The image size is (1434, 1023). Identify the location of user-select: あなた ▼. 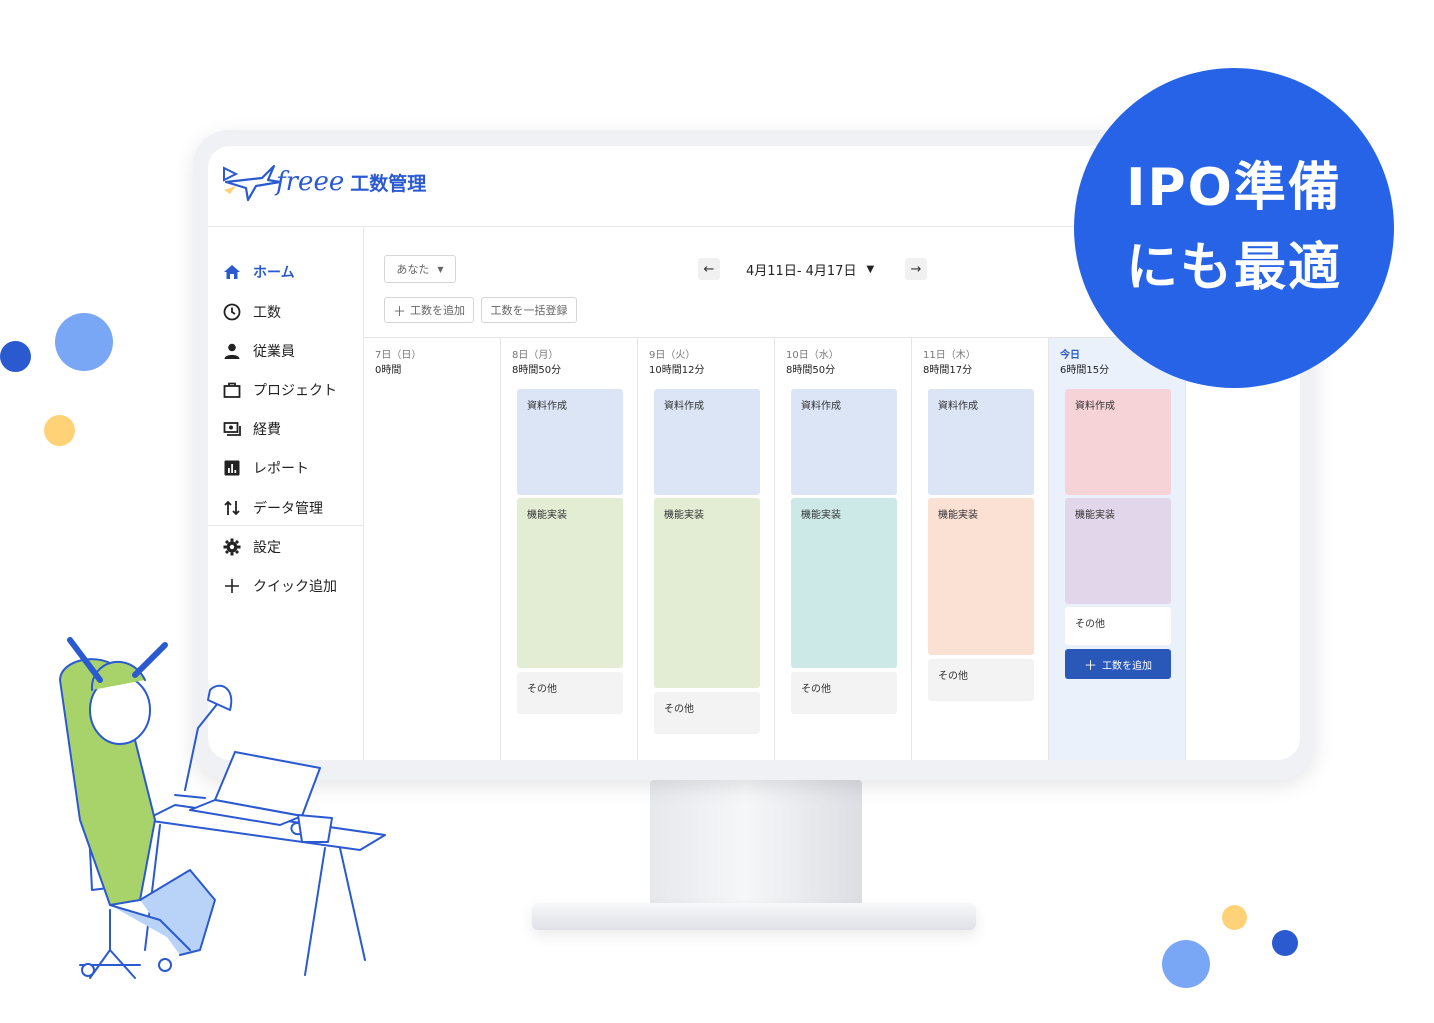
(420, 269).